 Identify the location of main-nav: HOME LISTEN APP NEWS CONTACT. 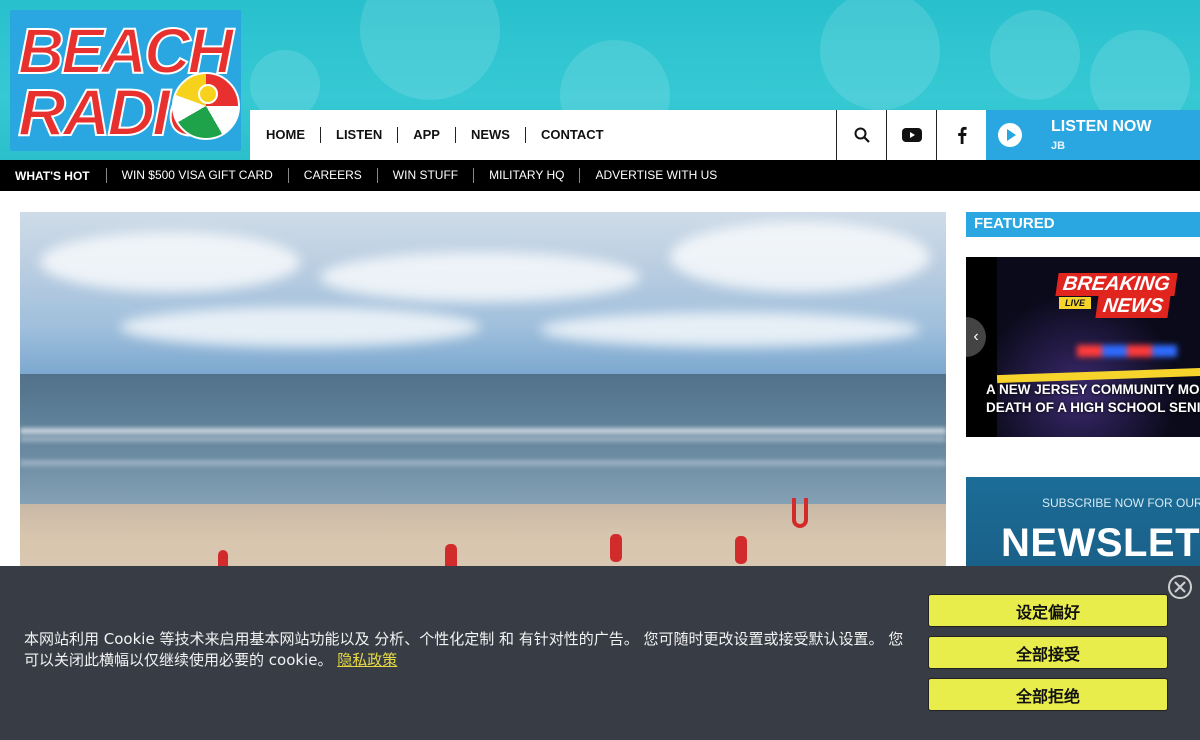
(618, 135).